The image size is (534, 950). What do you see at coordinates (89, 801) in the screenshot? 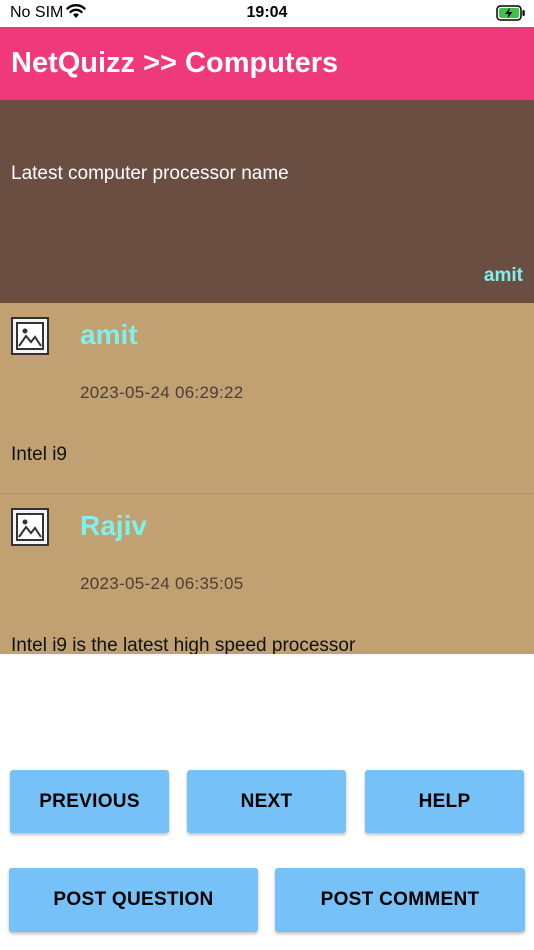
I see `previous-button: PREVIOUS` at bounding box center [89, 801].